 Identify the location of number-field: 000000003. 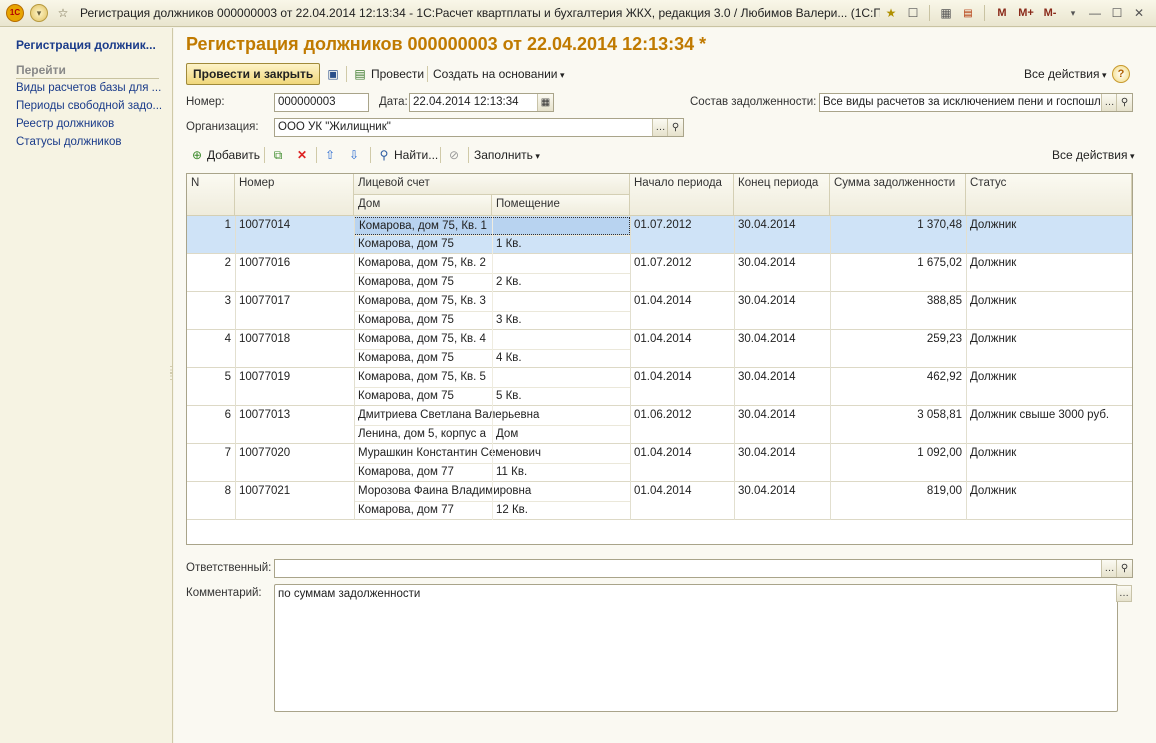
(321, 102).